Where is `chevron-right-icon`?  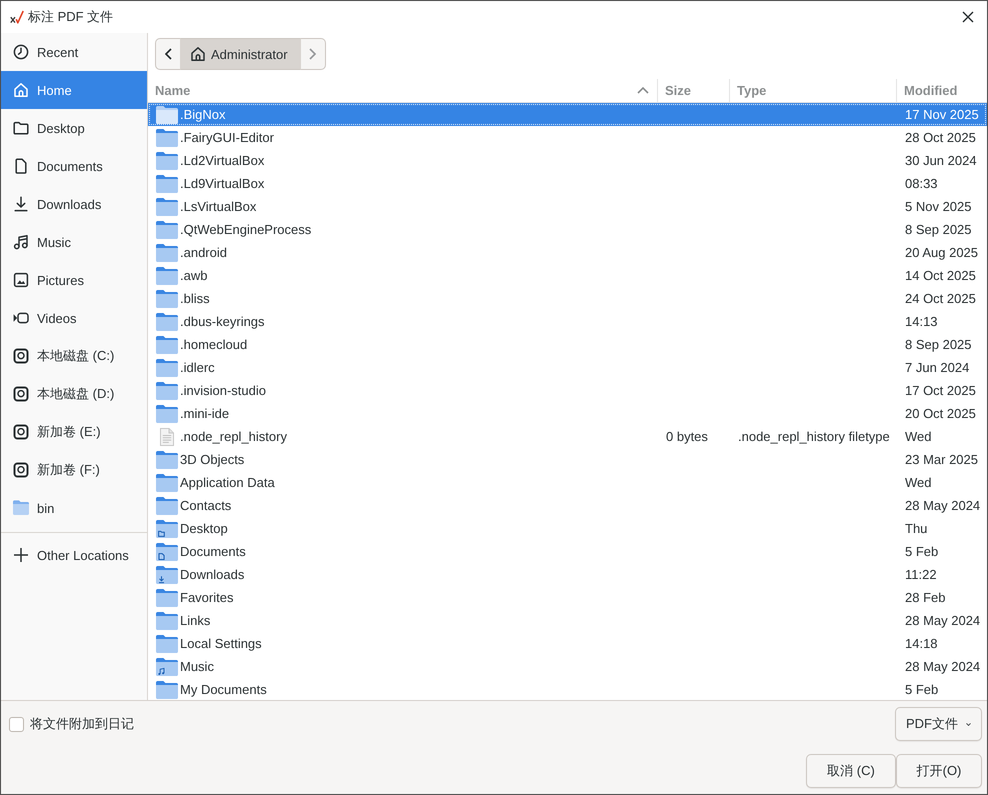 chevron-right-icon is located at coordinates (312, 54).